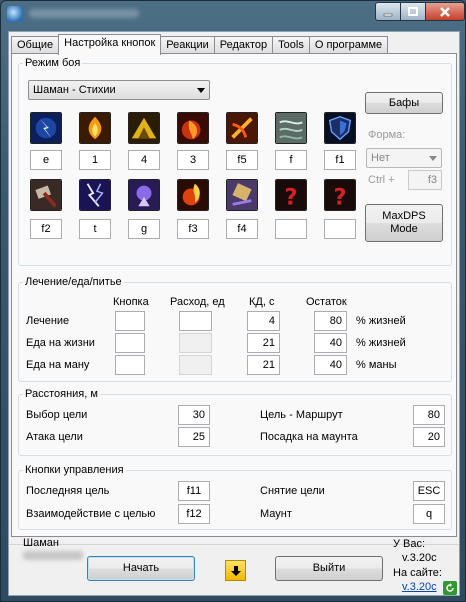 This screenshot has height=602, width=466. What do you see at coordinates (46, 160) in the screenshot?
I see `key-box: e` at bounding box center [46, 160].